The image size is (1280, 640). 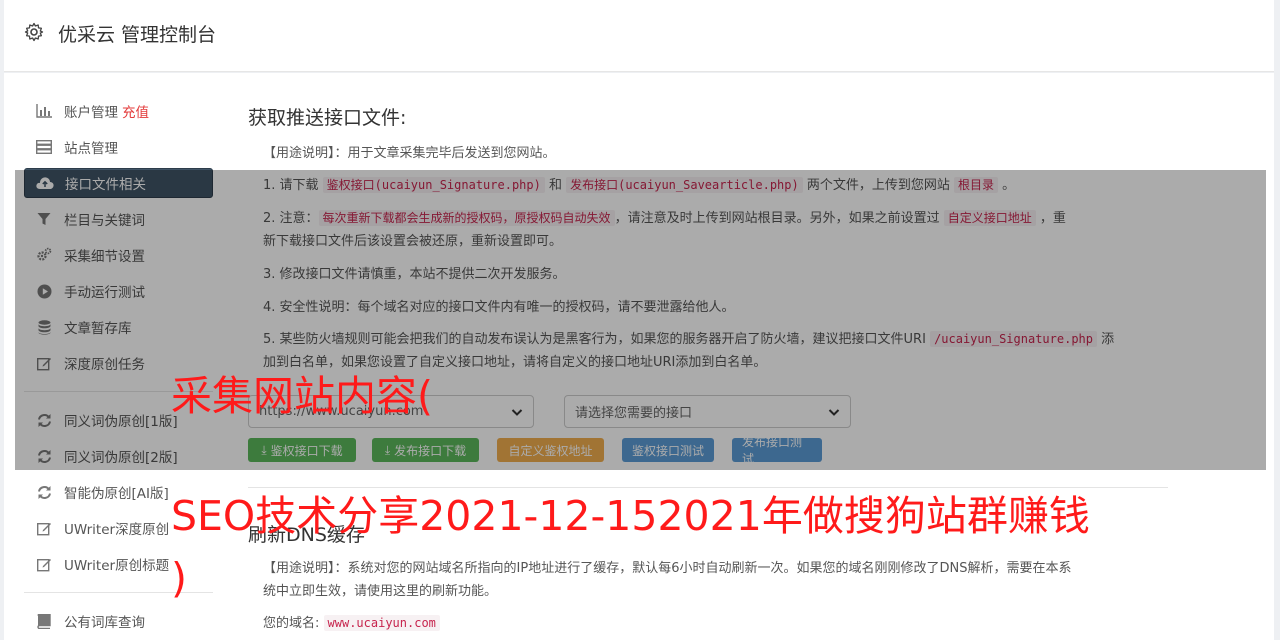 I want to click on signature-file-link: 鉴权接口(ucaiyun_Signature.php), so click(x=433, y=185).